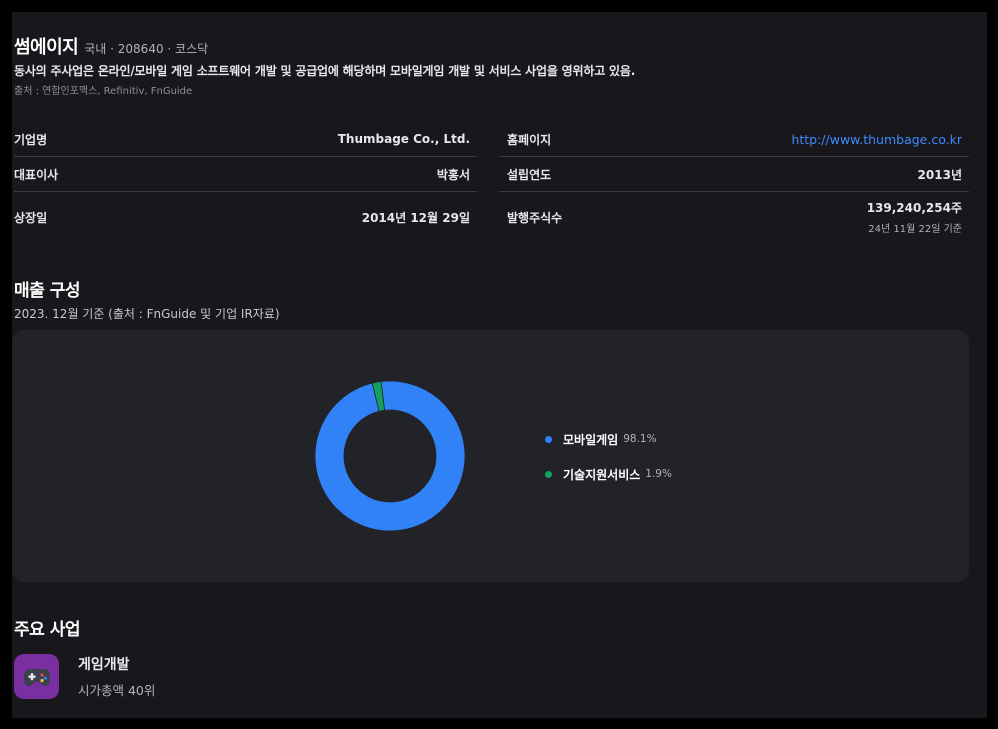 This screenshot has height=729, width=998. What do you see at coordinates (403, 139) in the screenshot?
I see `info-value: Thumbage Co., Ltd.` at bounding box center [403, 139].